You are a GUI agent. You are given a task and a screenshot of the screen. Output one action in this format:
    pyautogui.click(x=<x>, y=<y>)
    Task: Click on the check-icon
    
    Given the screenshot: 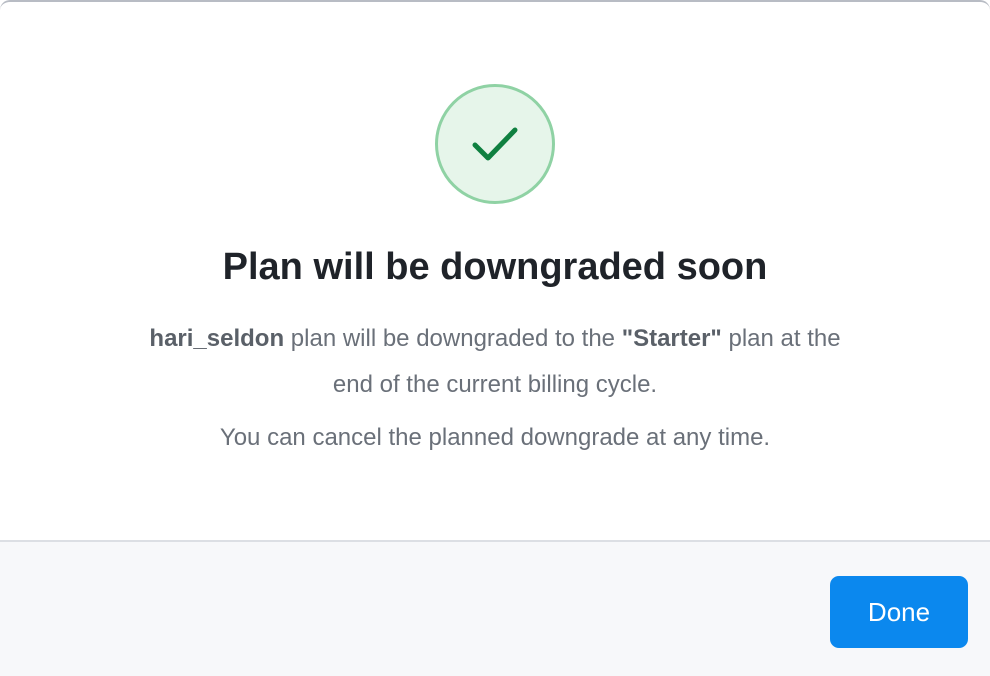 What is the action you would take?
    pyautogui.click(x=495, y=144)
    